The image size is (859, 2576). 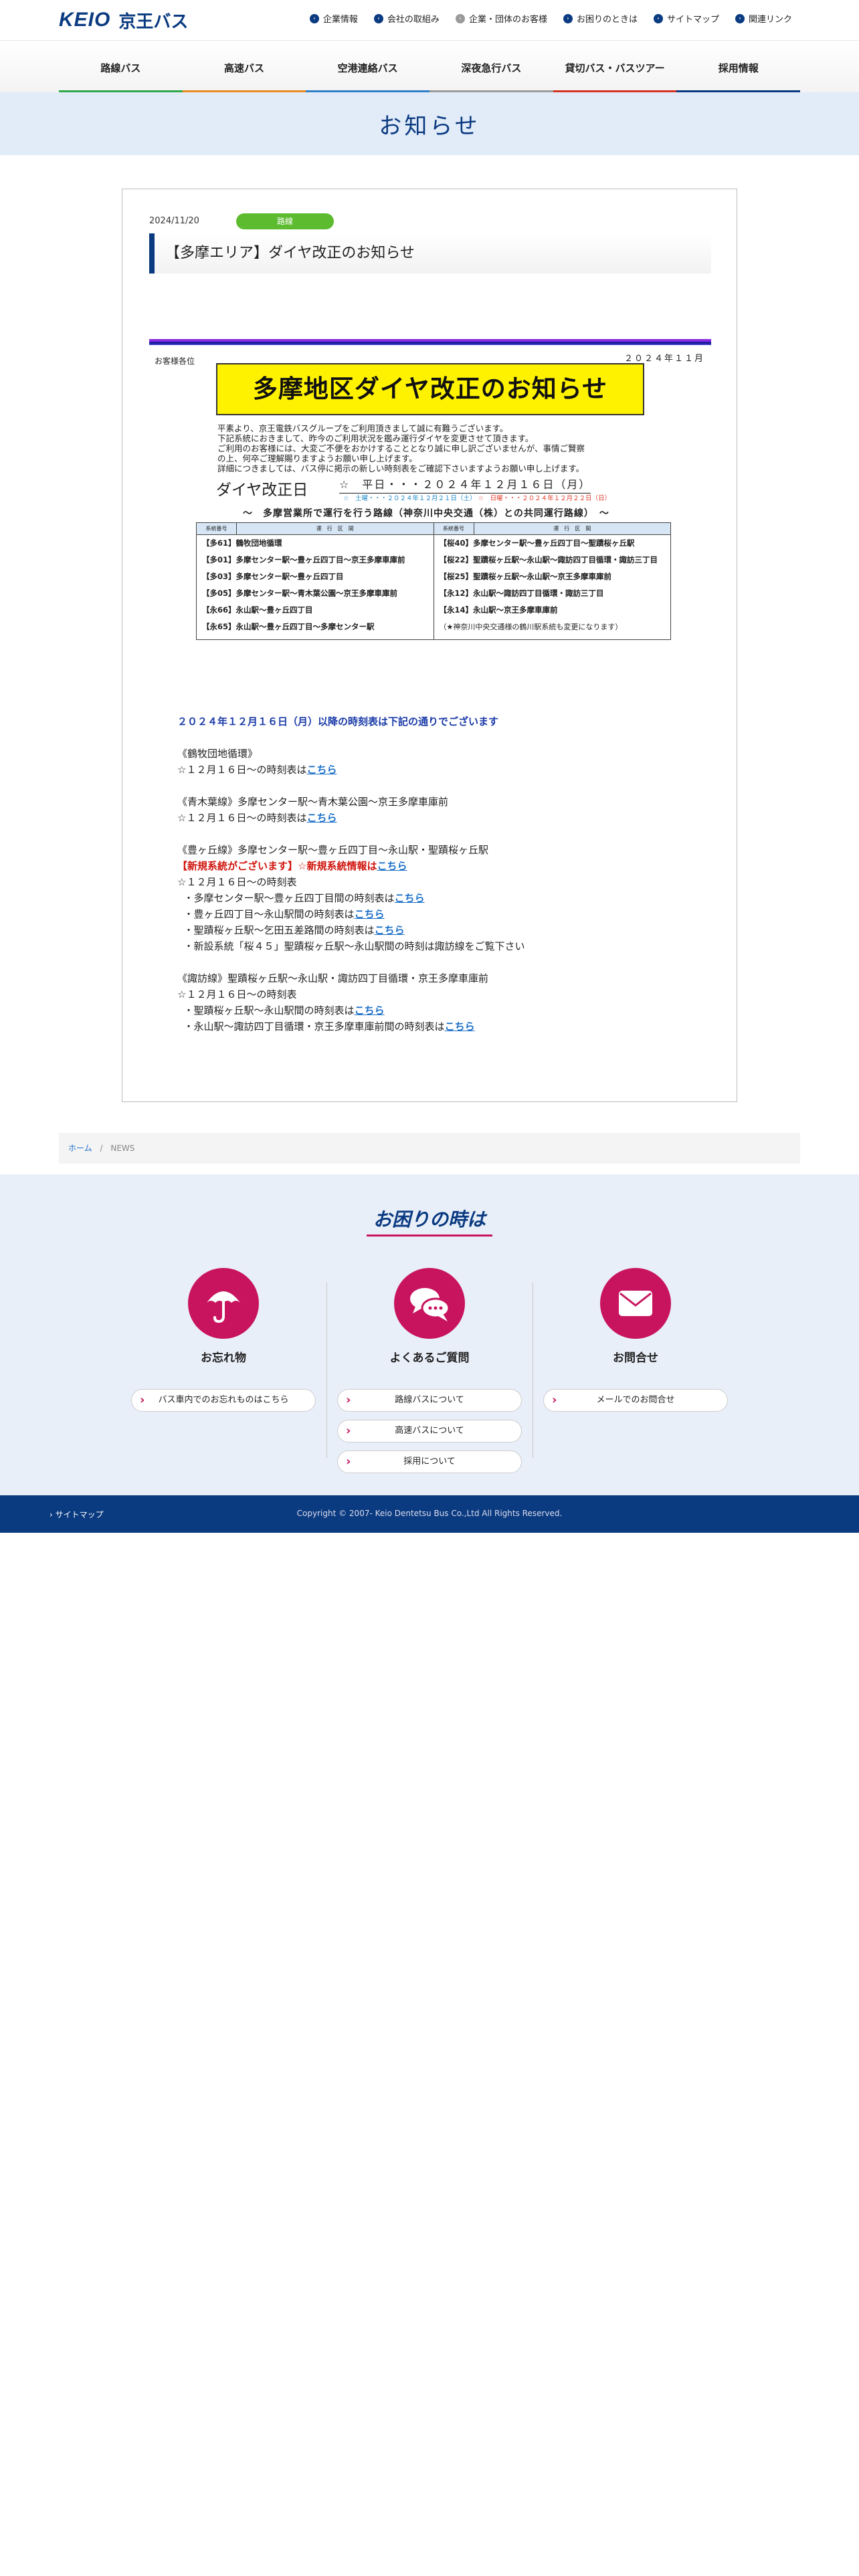 What do you see at coordinates (175, 361) in the screenshot?
I see `notice-recipient: お客様各位` at bounding box center [175, 361].